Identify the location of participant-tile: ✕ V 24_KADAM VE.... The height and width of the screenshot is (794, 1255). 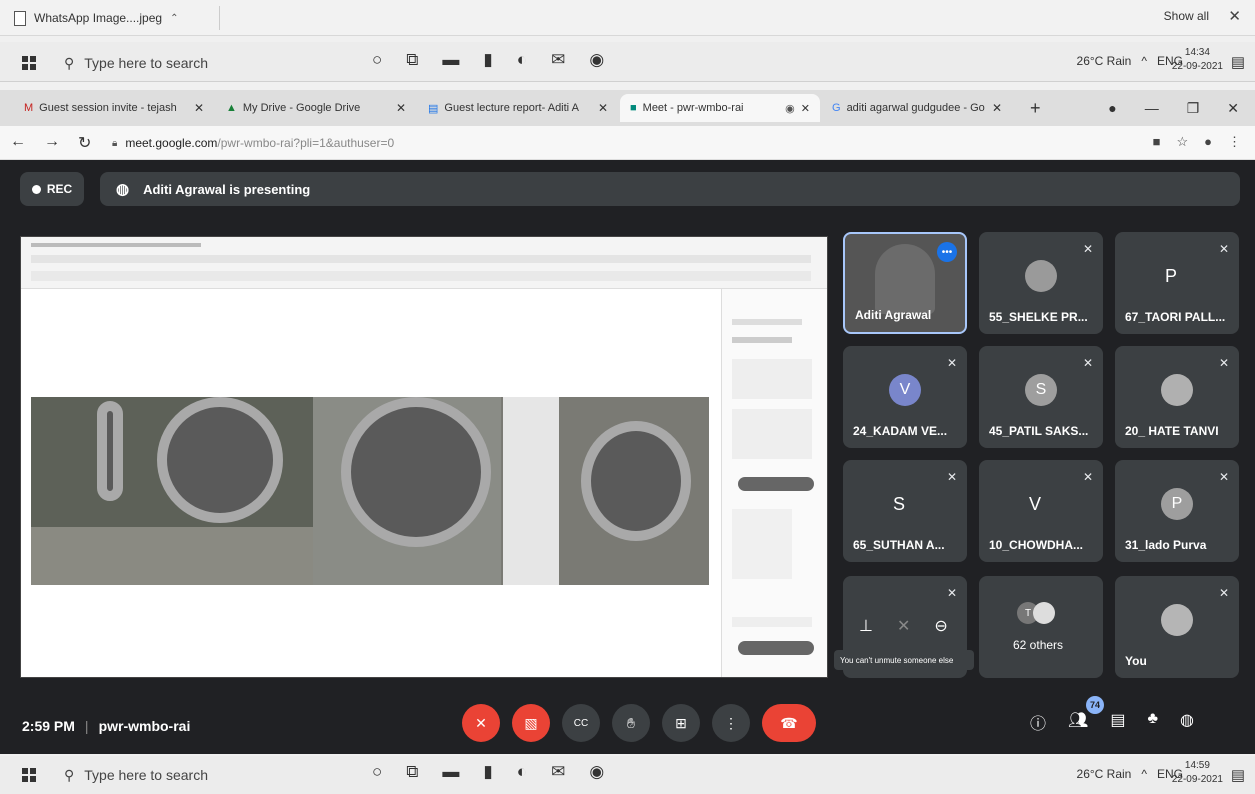
(905, 397).